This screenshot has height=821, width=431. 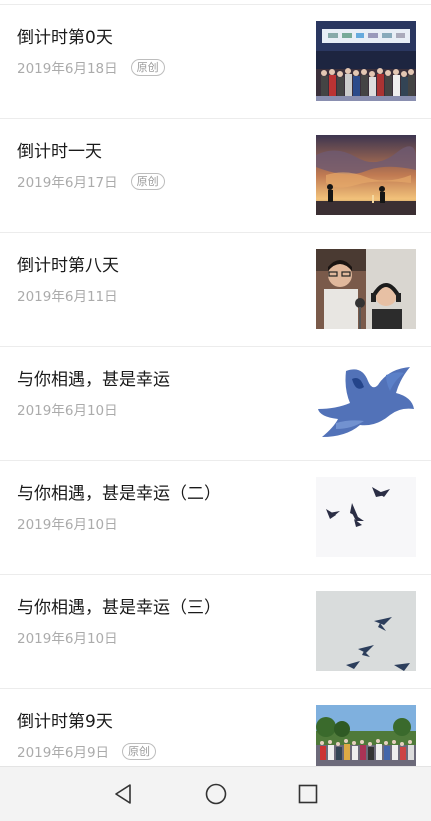 What do you see at coordinates (366, 175) in the screenshot?
I see `sunset-sky-illustration-thumbnail` at bounding box center [366, 175].